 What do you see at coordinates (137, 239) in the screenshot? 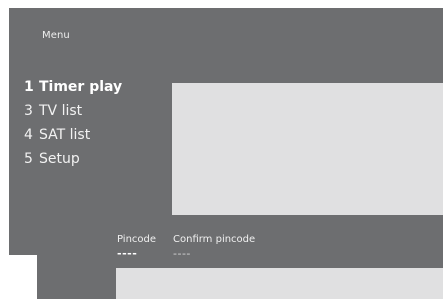
I see `pincode-label: Pincode` at bounding box center [137, 239].